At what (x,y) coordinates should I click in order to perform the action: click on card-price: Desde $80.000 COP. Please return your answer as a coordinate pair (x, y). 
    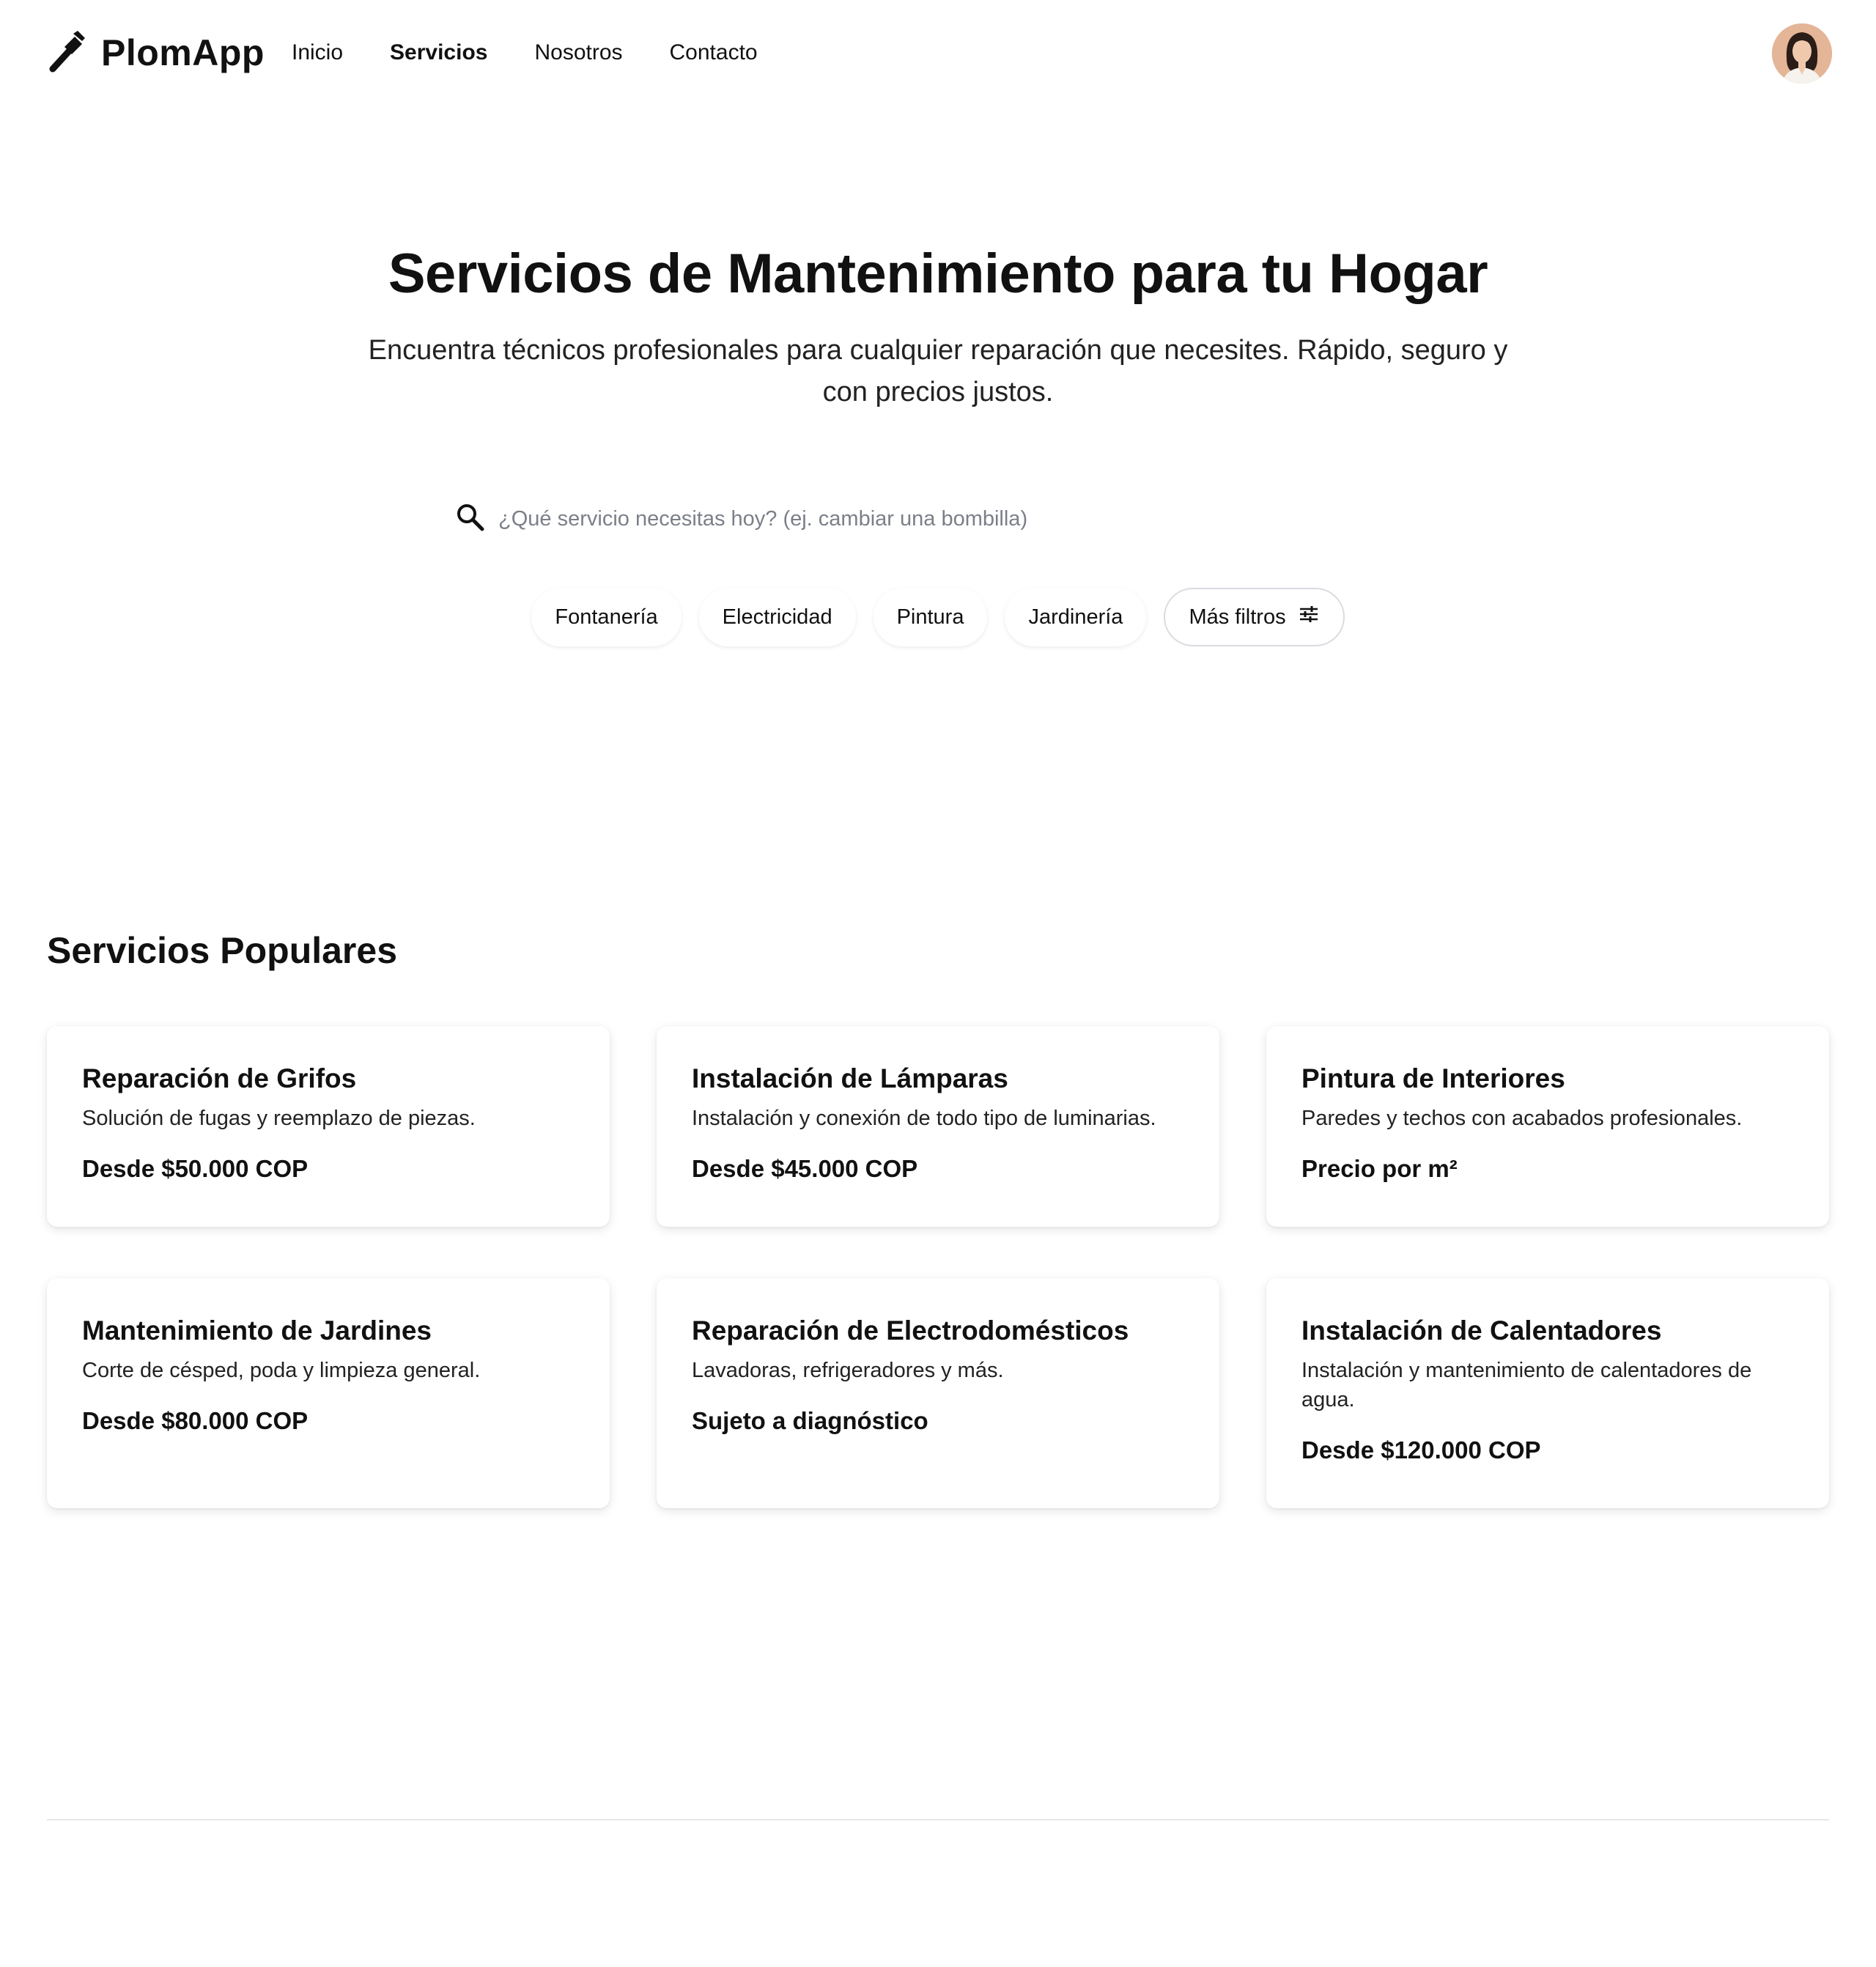
    Looking at the image, I should click on (195, 1420).